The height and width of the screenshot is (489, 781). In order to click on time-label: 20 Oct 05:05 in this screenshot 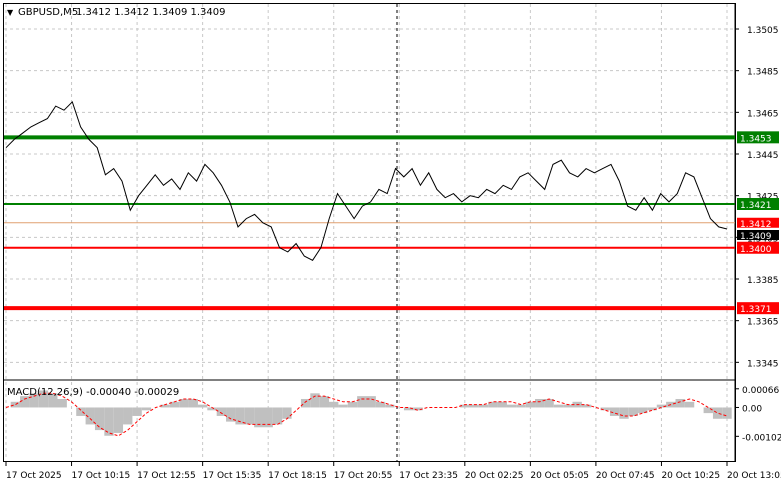, I will do `click(559, 476)`.